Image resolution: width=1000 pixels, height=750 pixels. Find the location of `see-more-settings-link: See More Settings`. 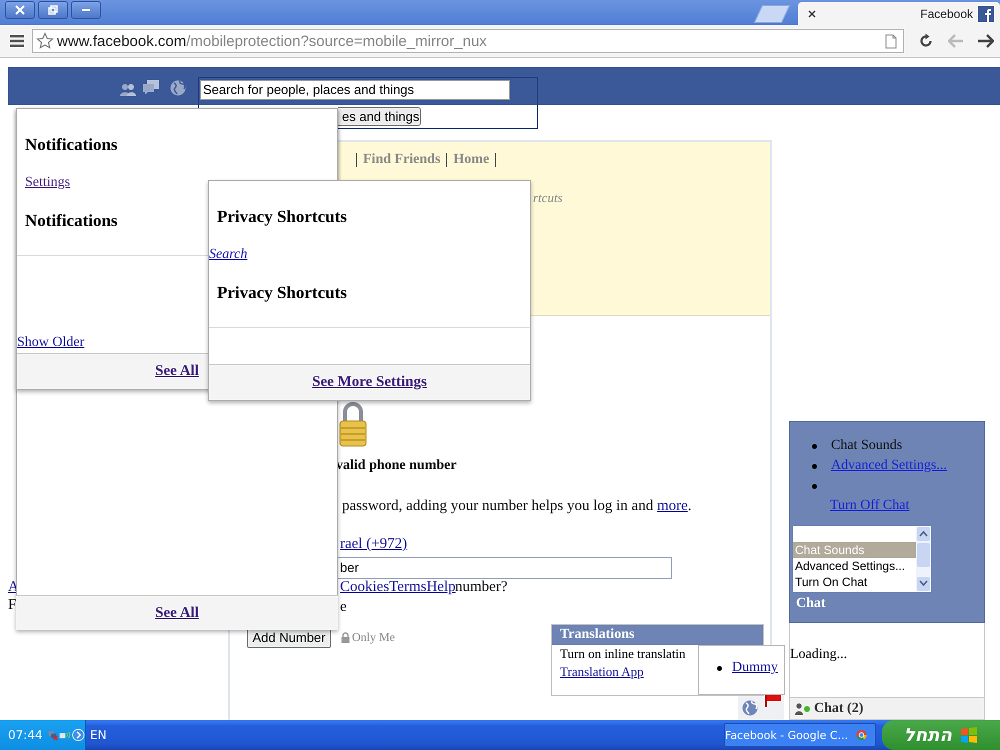

see-more-settings-link: See More Settings is located at coordinates (369, 382).